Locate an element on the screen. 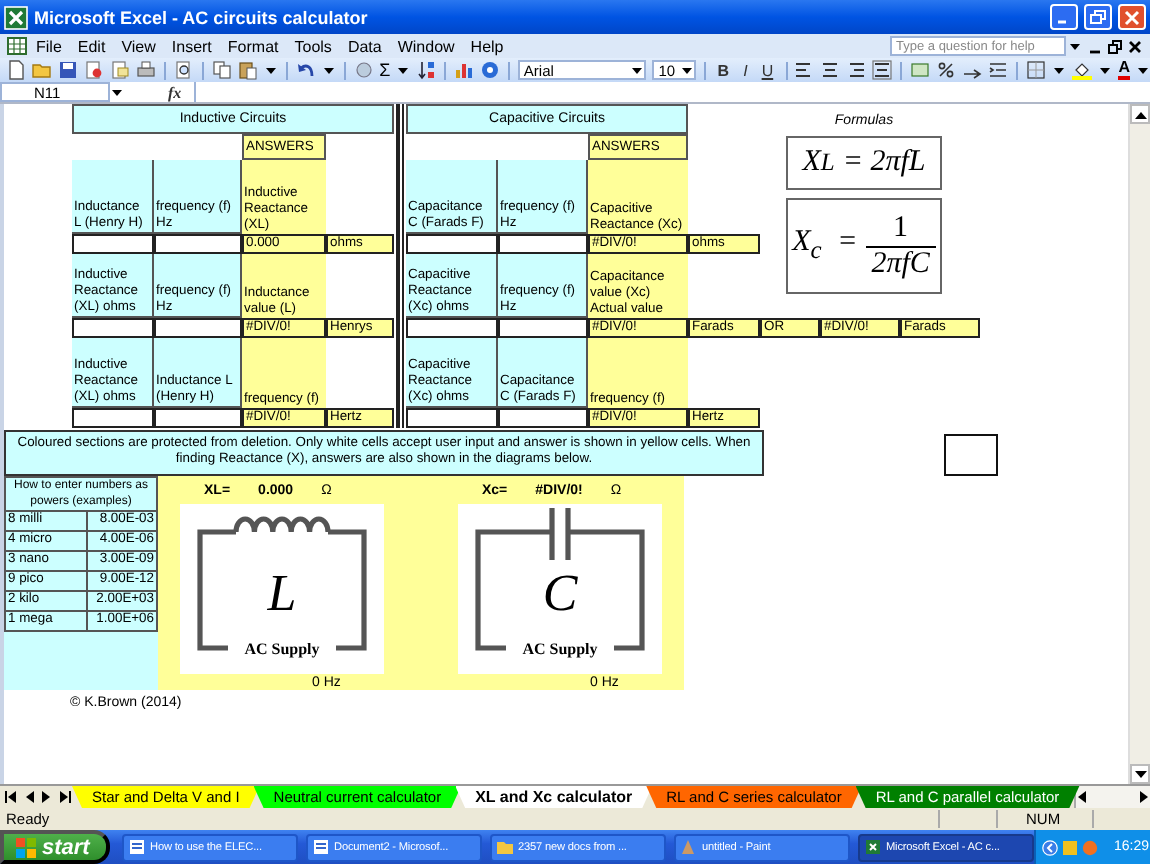  align-center-icon is located at coordinates (830, 70).